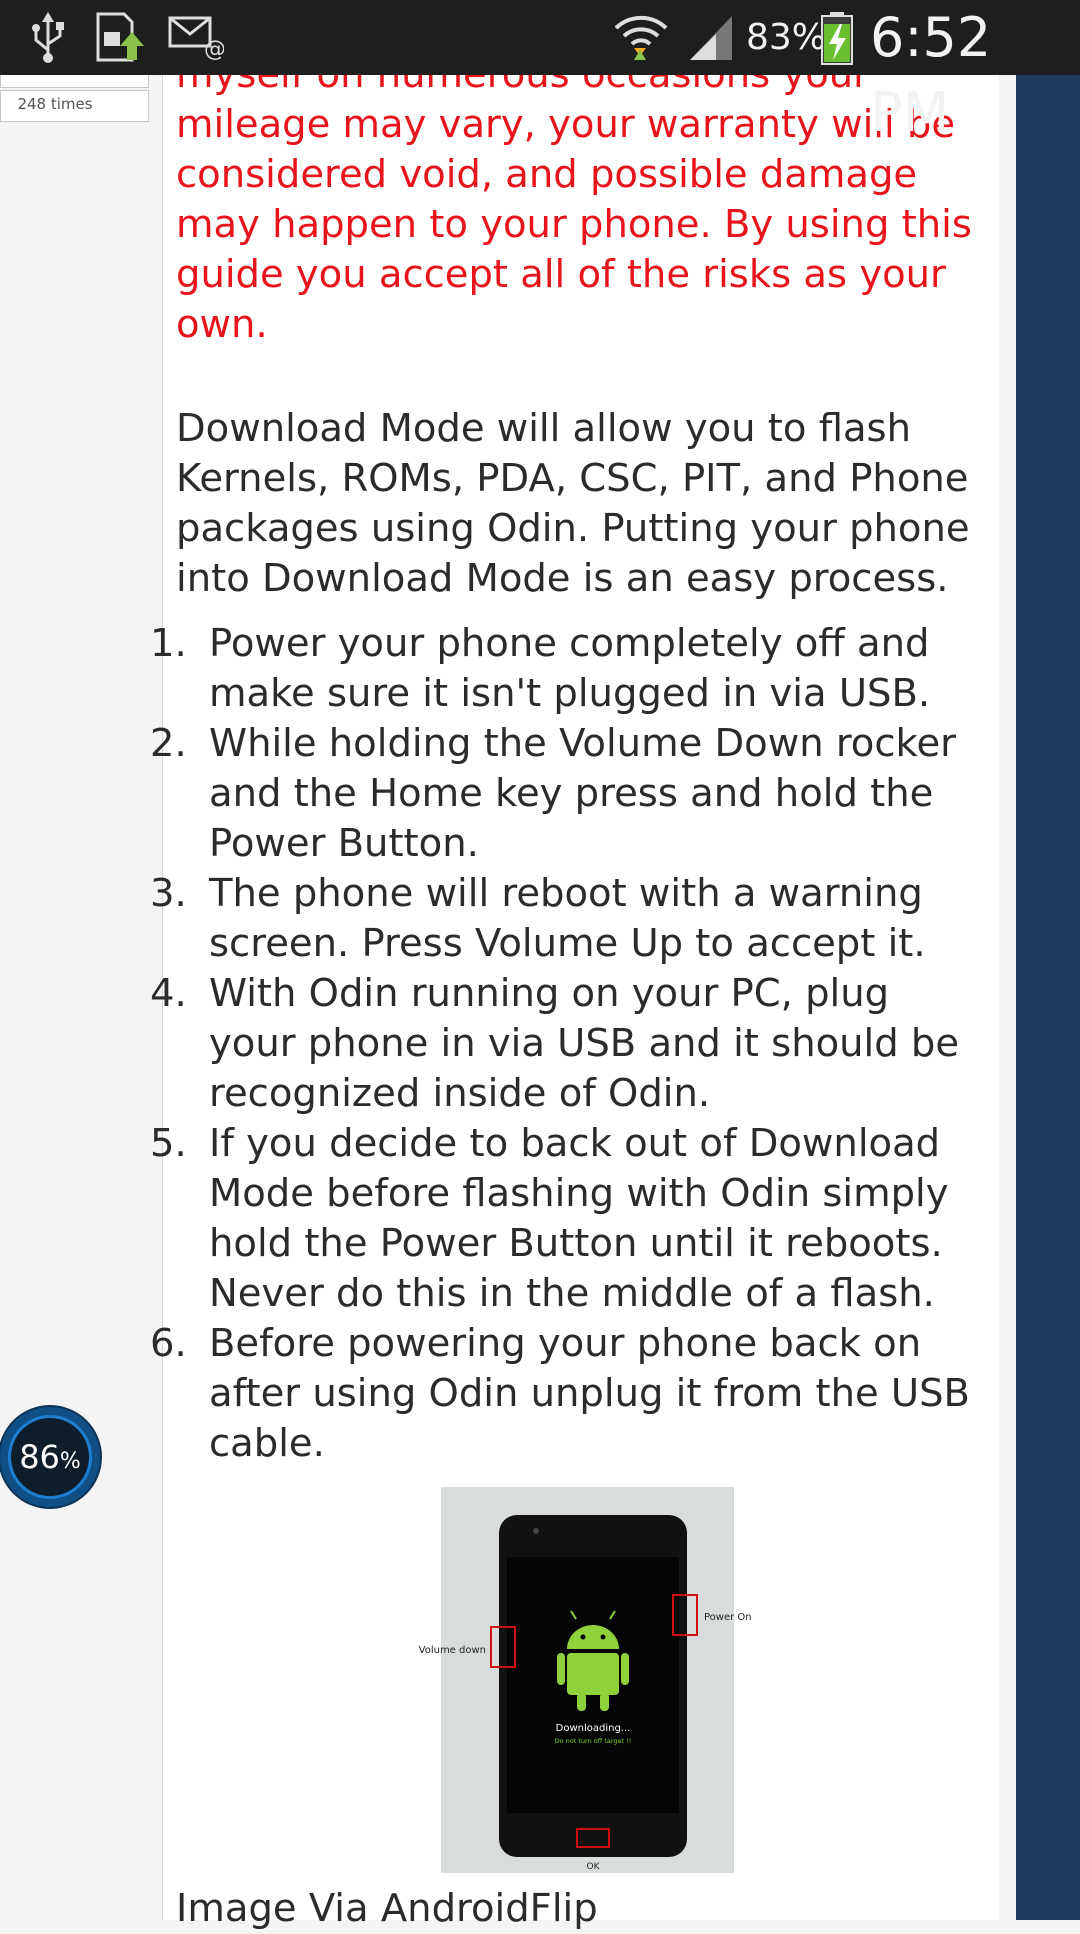 The width and height of the screenshot is (1080, 1934). Describe the element at coordinates (711, 38) in the screenshot. I see `signal-icon` at that location.